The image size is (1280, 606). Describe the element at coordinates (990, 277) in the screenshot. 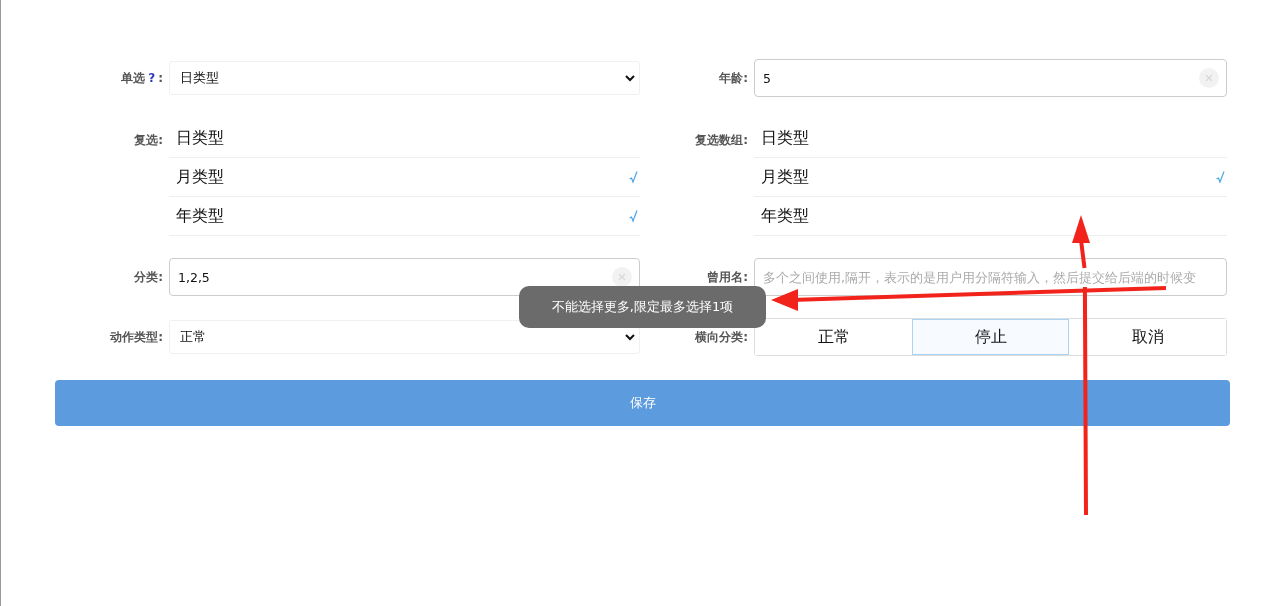

I see `input-field: 多个之间使用,隔开，表示的是用户用分隔符输入，然后提交给后端的时候变` at that location.